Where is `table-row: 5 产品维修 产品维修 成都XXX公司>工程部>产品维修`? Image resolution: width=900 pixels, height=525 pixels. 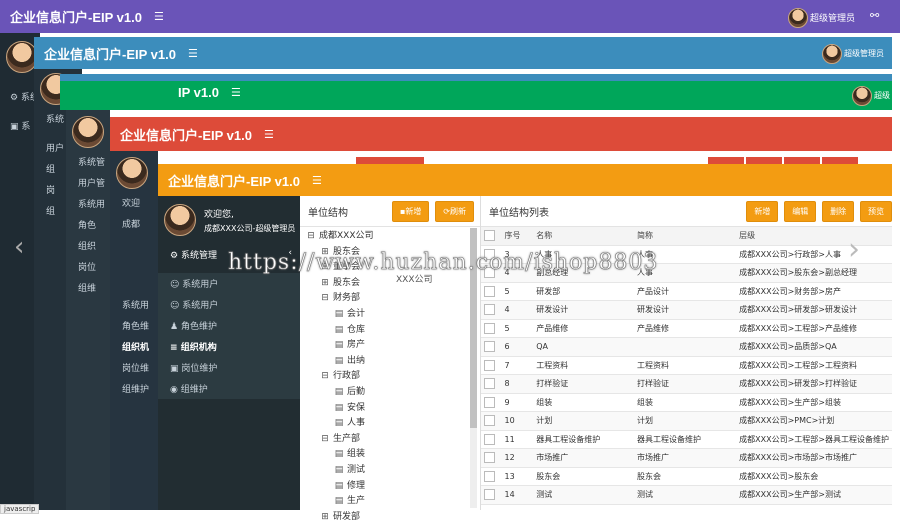
table-row: 5 产品维修 产品维修 成都XXX公司>工程部>产品维修 is located at coordinates (686, 328).